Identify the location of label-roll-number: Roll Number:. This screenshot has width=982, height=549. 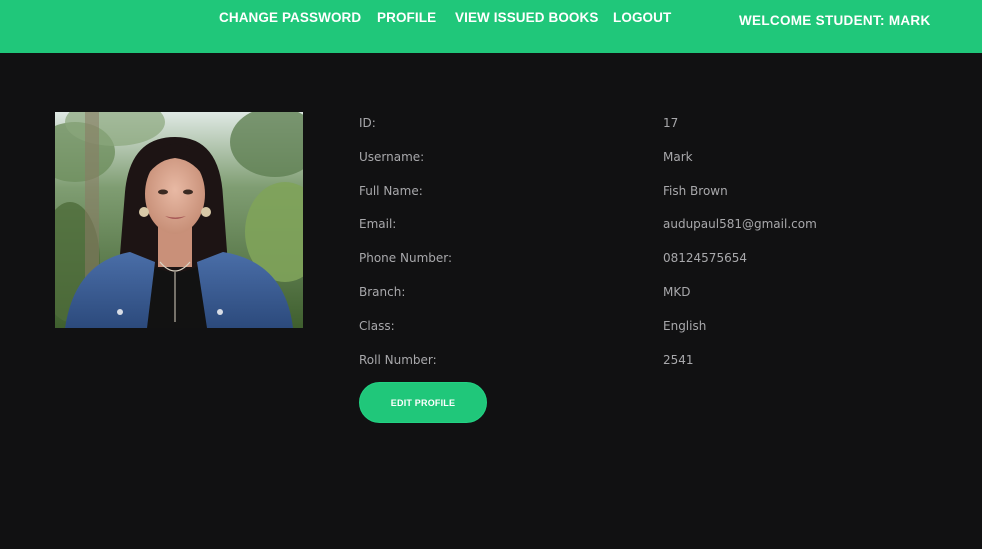
(398, 360).